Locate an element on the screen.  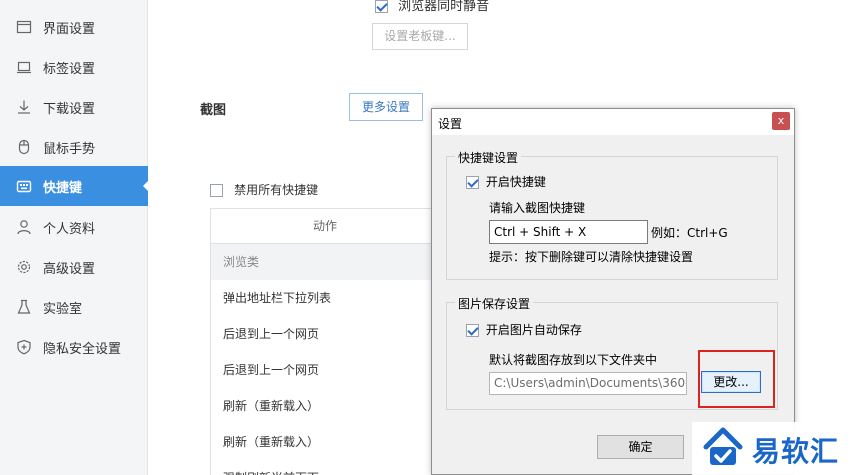
sidebar-item-lab: 实验室 is located at coordinates (74, 307).